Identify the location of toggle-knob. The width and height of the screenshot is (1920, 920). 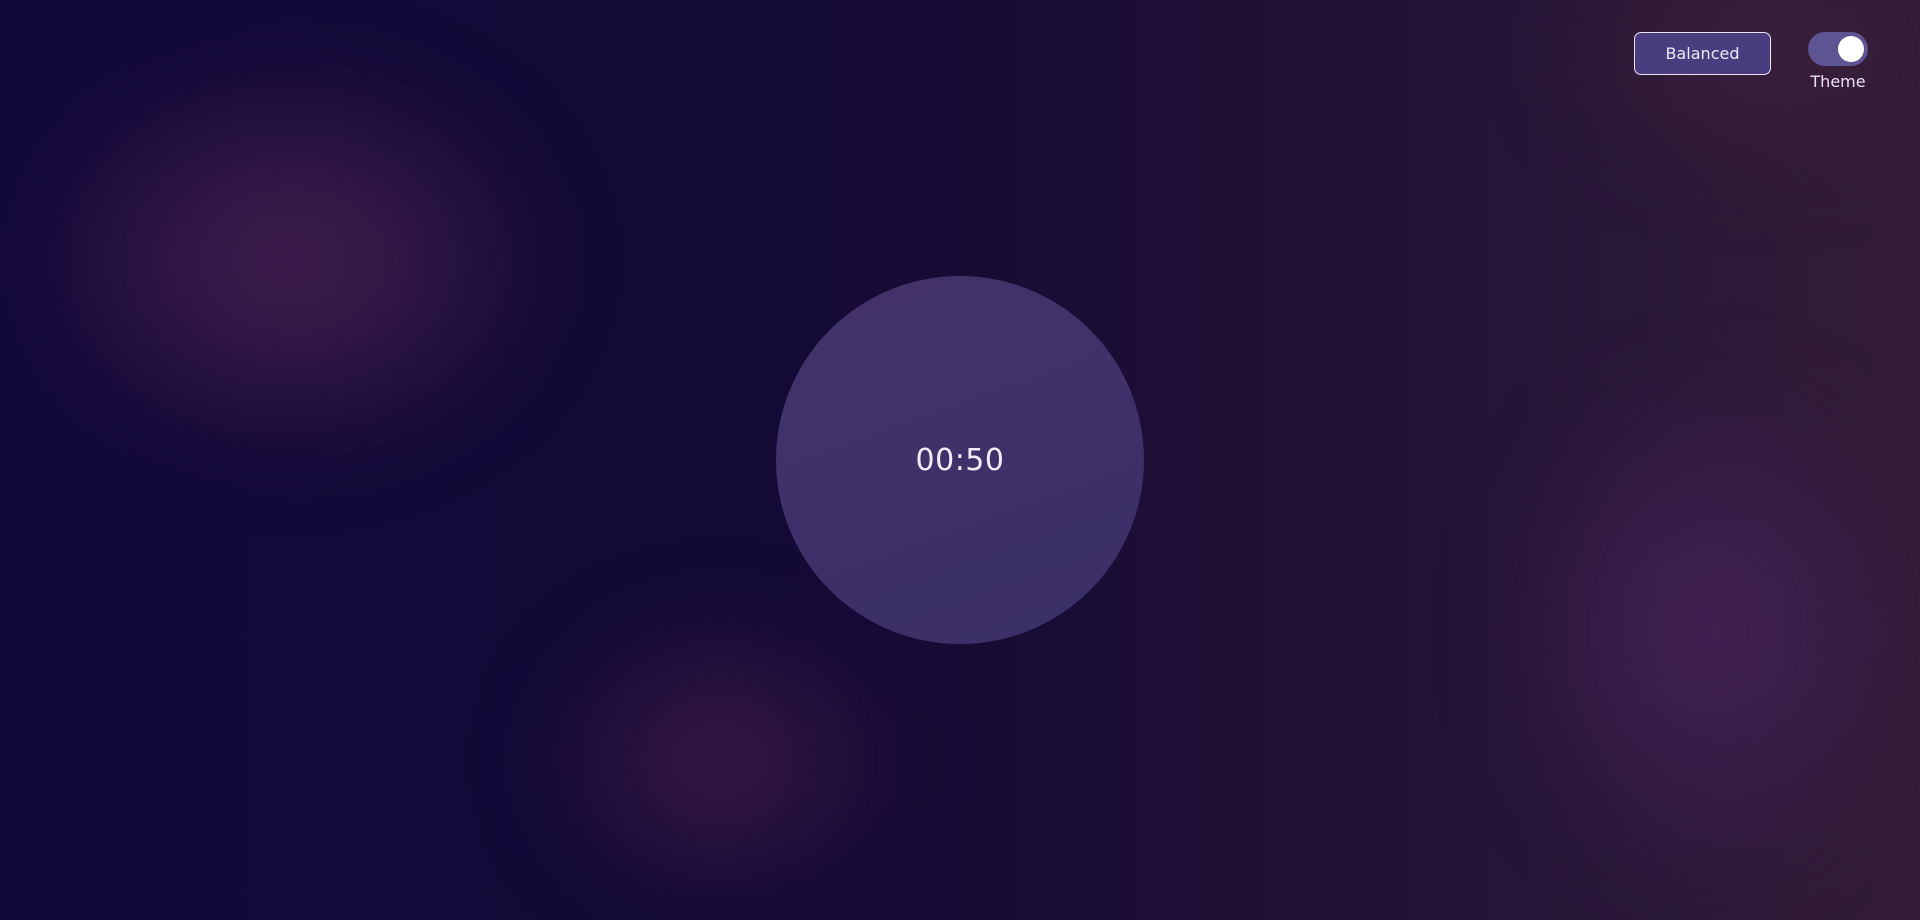
(1851, 49).